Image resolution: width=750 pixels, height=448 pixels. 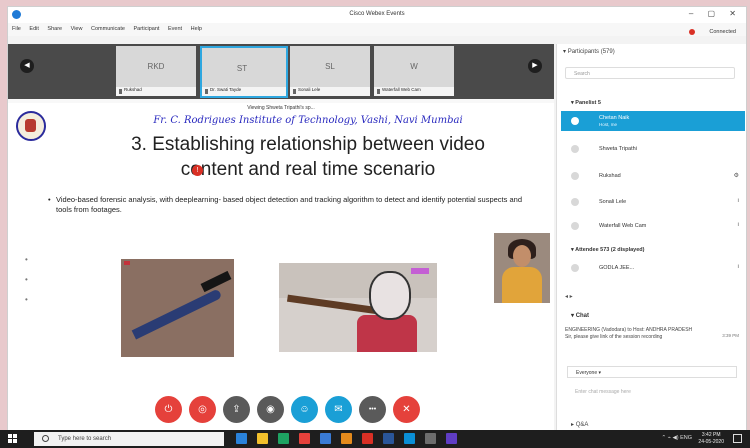 What do you see at coordinates (653, 149) in the screenshot?
I see `participant-row: Shweta Tripathi` at bounding box center [653, 149].